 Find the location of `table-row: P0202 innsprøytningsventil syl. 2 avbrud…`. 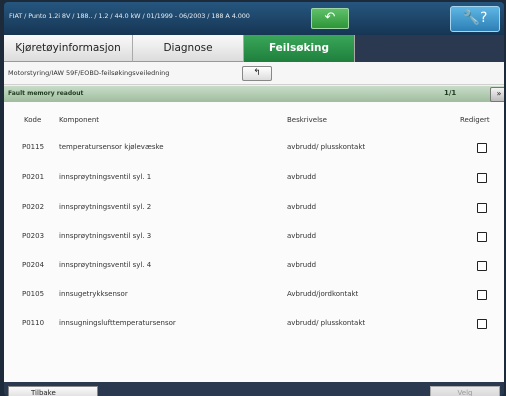

table-row: P0202 innsprøytningsventil syl. 2 avbrud… is located at coordinates (254, 215).